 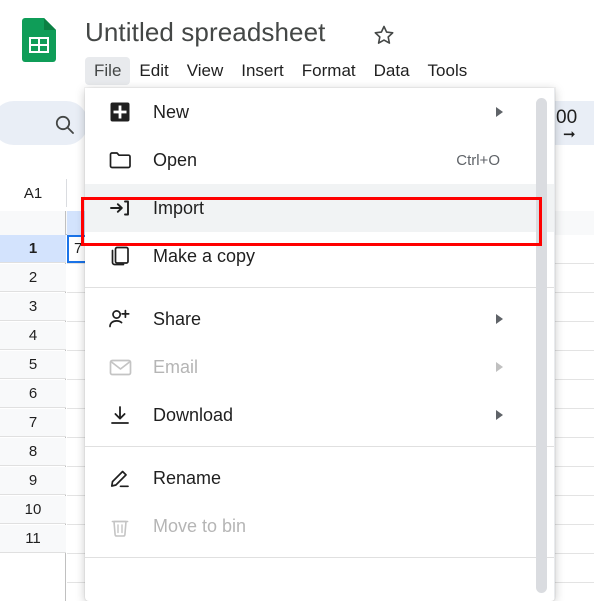 What do you see at coordinates (554, 344) in the screenshot?
I see `dropdown-right-edge` at bounding box center [554, 344].